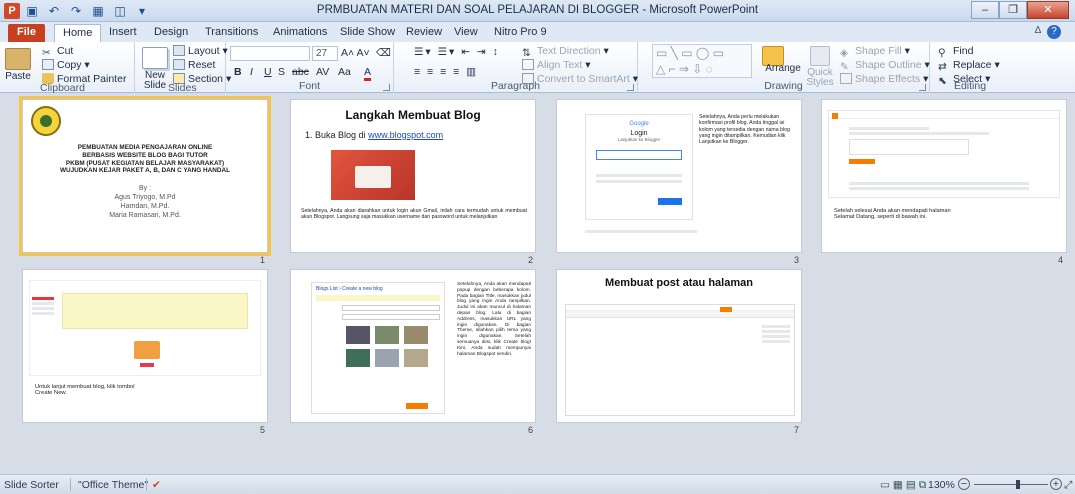  What do you see at coordinates (531, 430) in the screenshot?
I see `slide-number-6: 6` at bounding box center [531, 430].